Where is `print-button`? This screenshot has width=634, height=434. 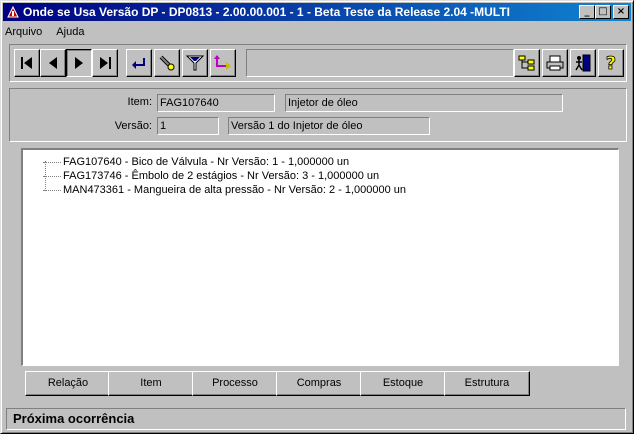
print-button is located at coordinates (555, 63).